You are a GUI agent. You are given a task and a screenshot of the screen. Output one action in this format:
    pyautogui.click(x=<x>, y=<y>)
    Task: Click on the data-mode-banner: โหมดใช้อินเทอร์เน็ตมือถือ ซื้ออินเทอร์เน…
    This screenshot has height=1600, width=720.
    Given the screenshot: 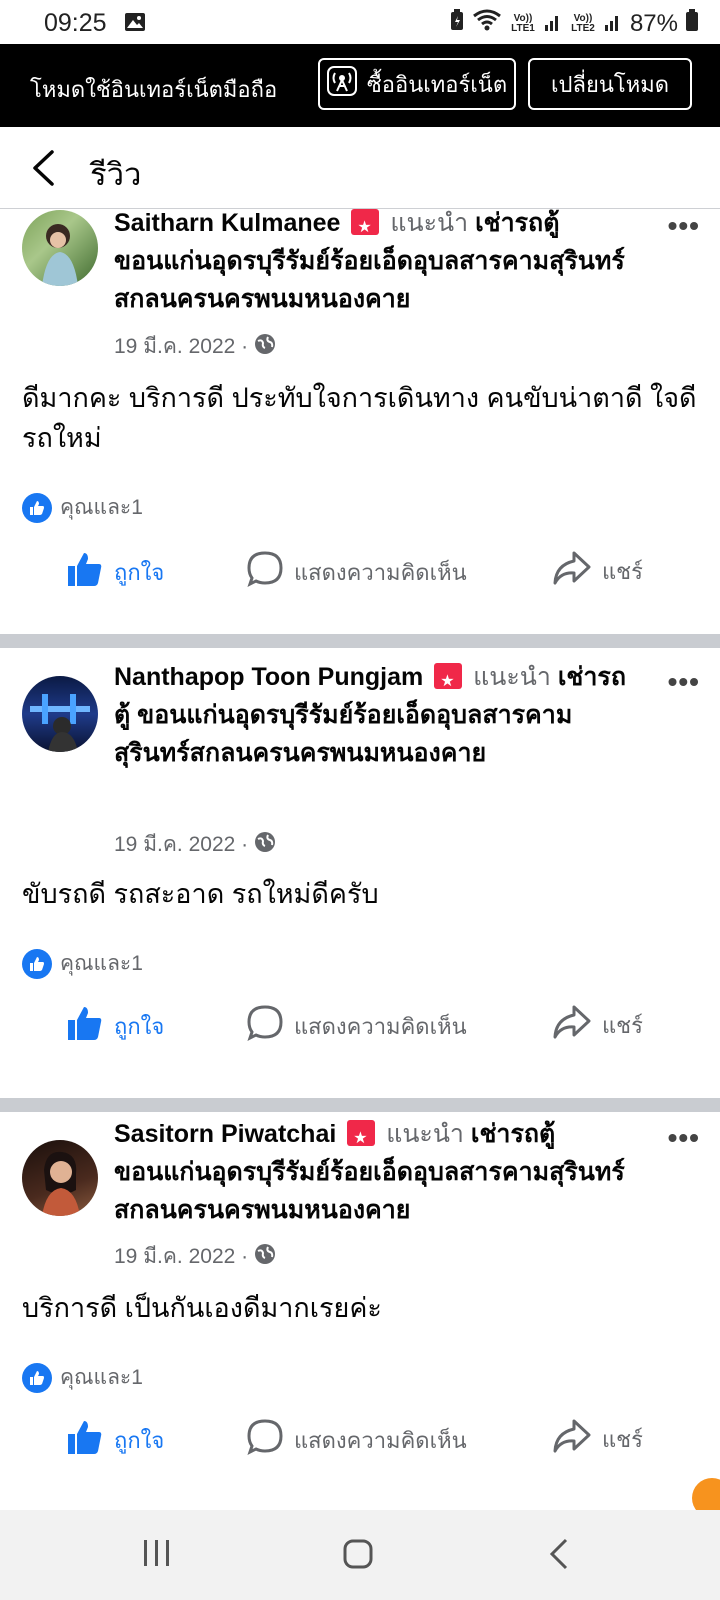 What is the action you would take?
    pyautogui.click(x=360, y=85)
    